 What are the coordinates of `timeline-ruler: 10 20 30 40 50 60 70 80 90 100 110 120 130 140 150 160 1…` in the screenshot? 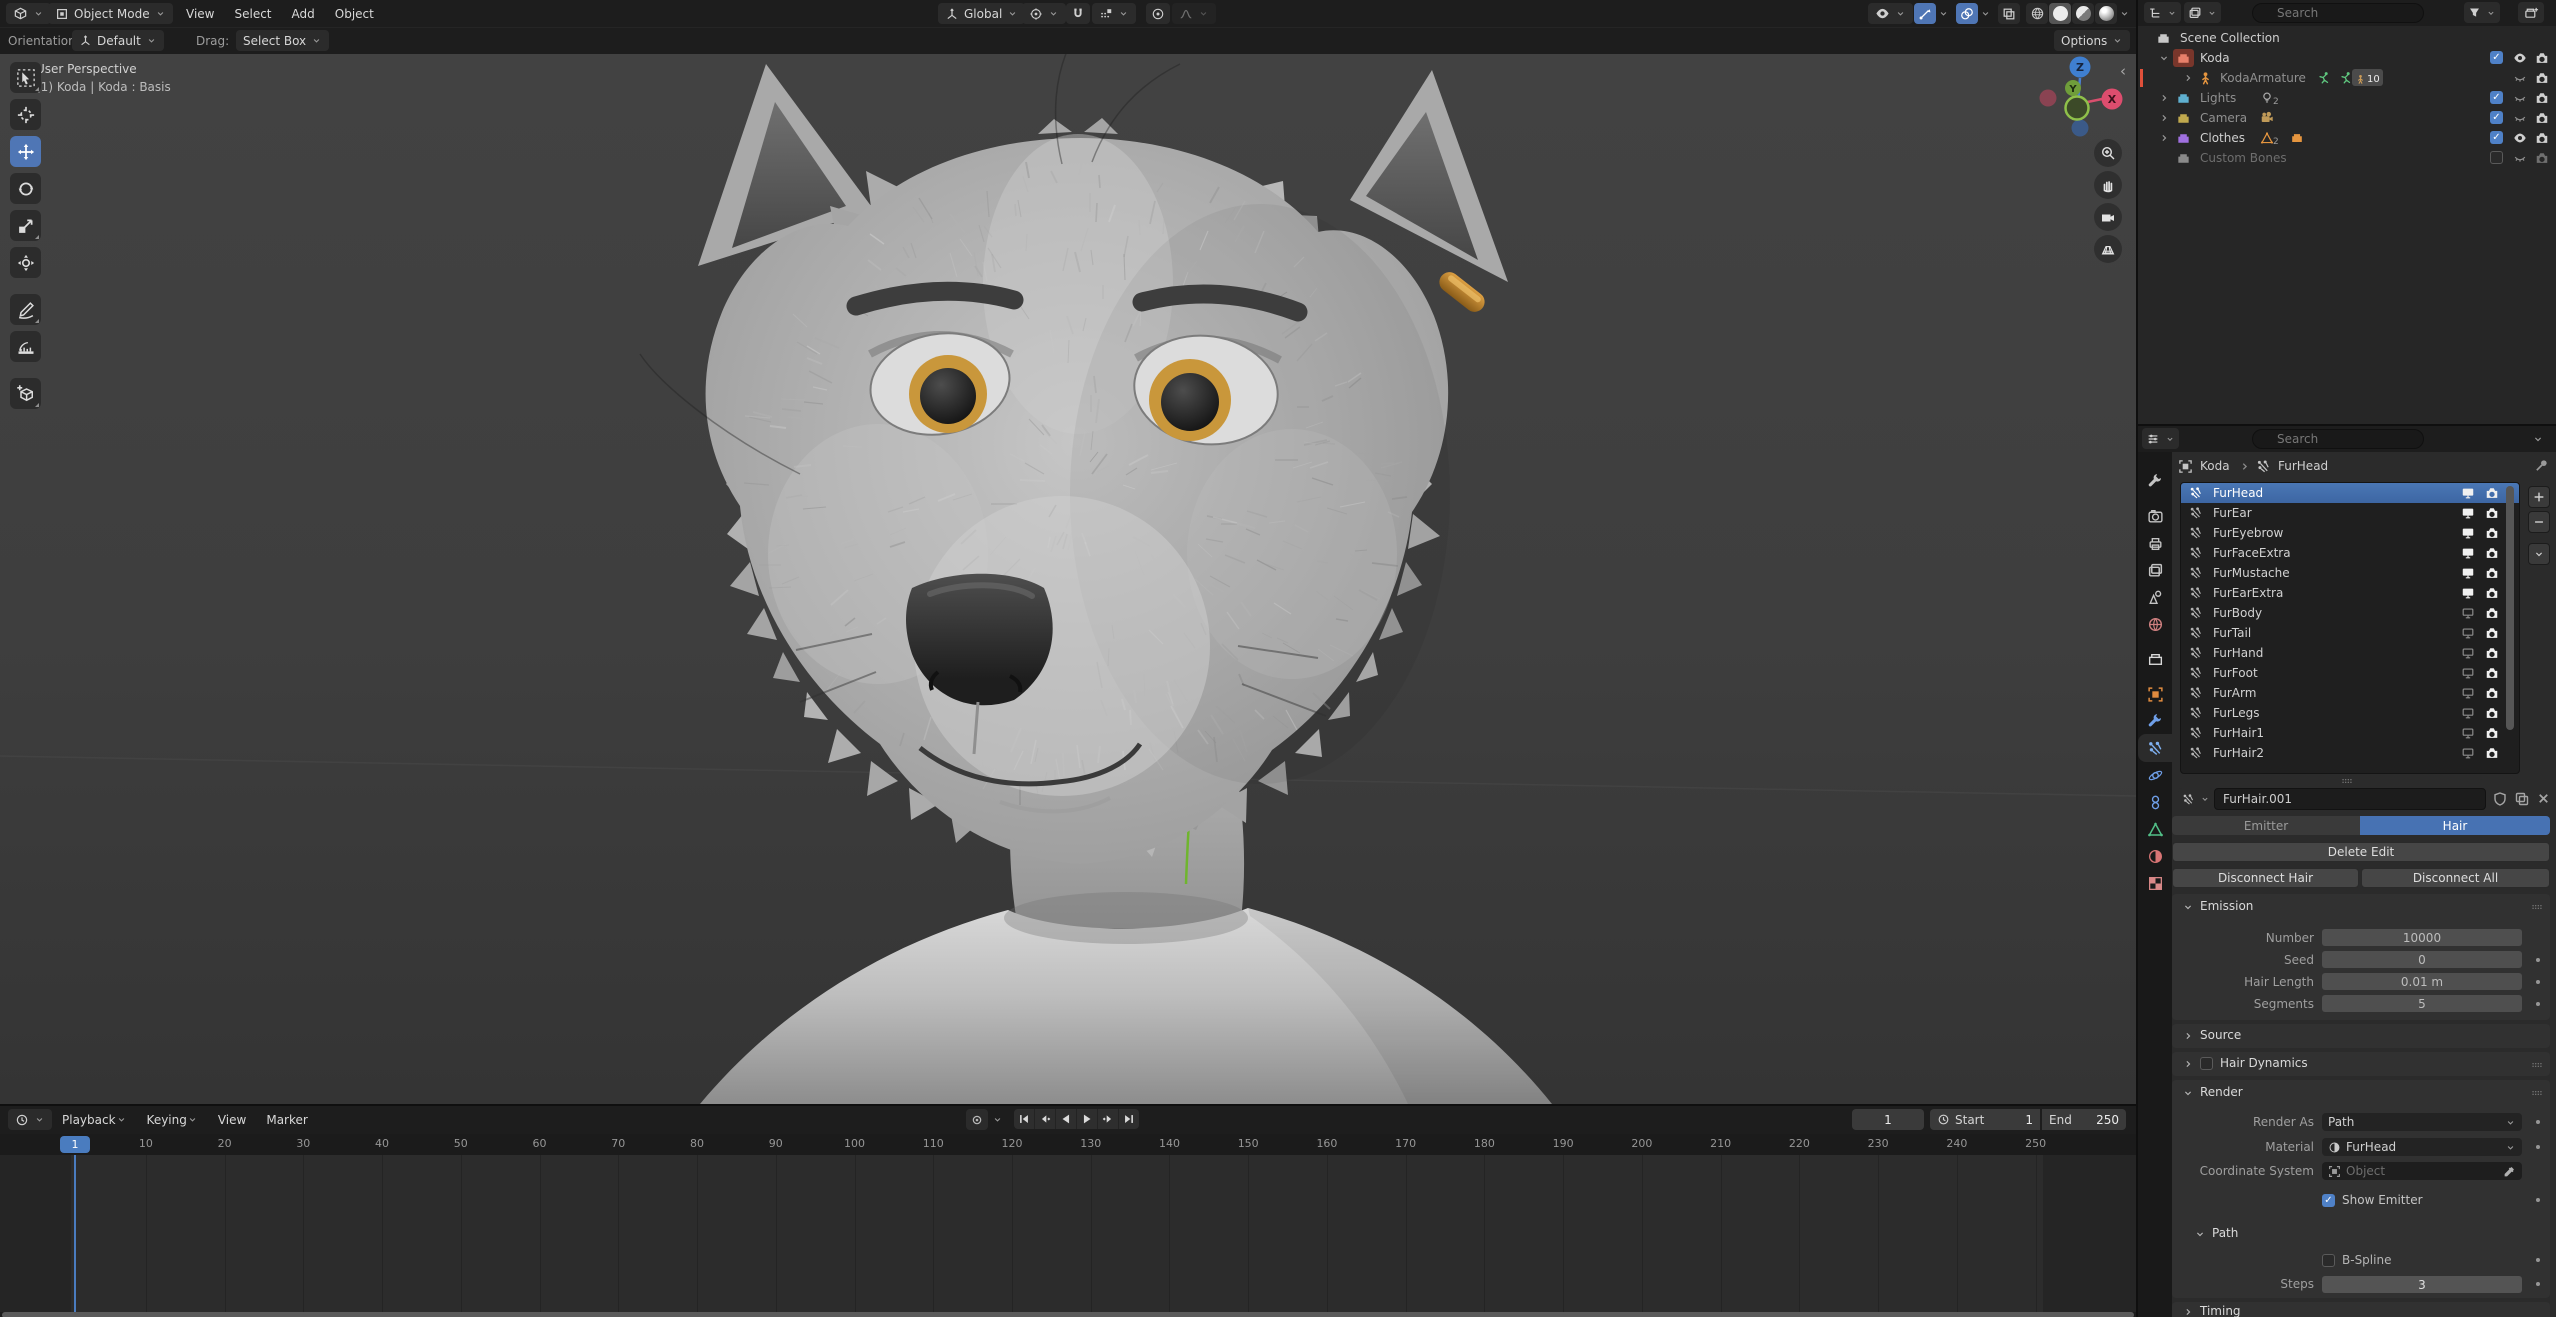 It's located at (1068, 1144).